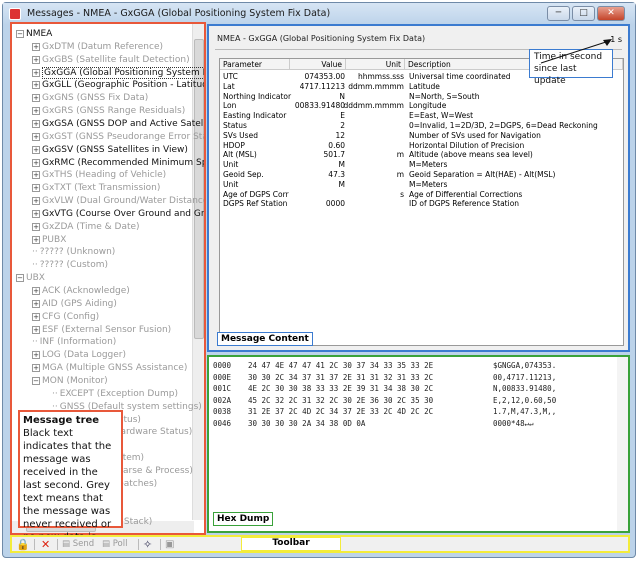 The image size is (644, 566). Describe the element at coordinates (155, 471) in the screenshot. I see `tree-item: Parse & Process)` at that location.